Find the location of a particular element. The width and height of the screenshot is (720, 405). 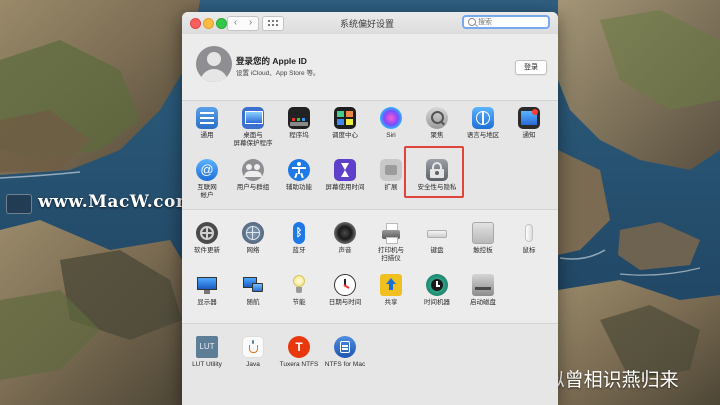

apple-id-subtitle: 设置 iCloud、App Store 等。 is located at coordinates (278, 73).